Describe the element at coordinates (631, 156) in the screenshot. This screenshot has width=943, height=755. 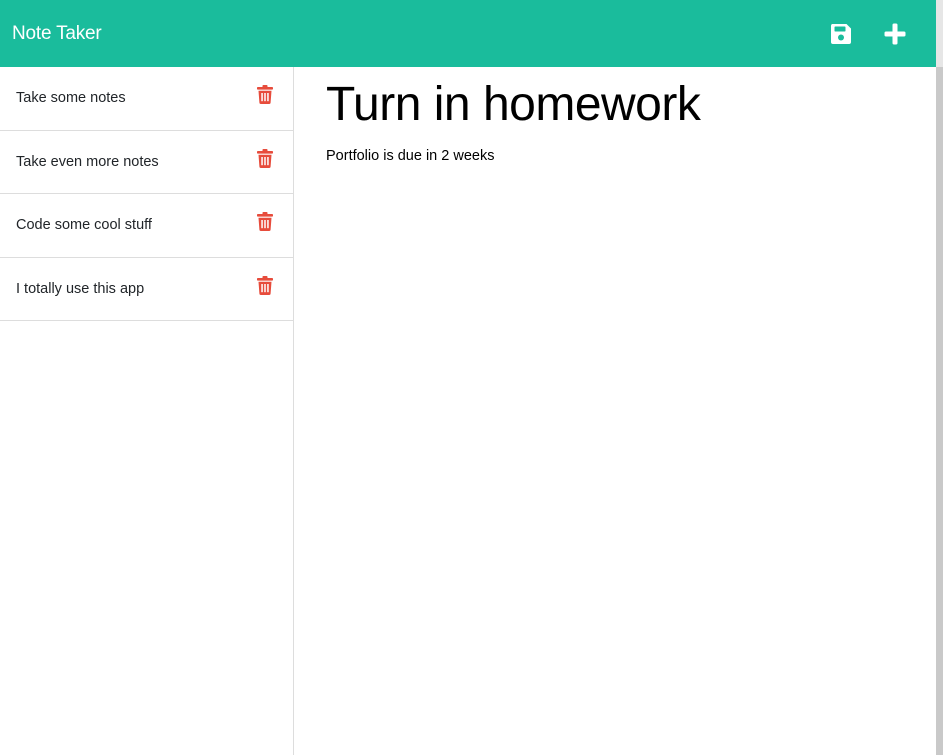
I see `note-text-area: Portfolio is due in 2 weeks` at that location.